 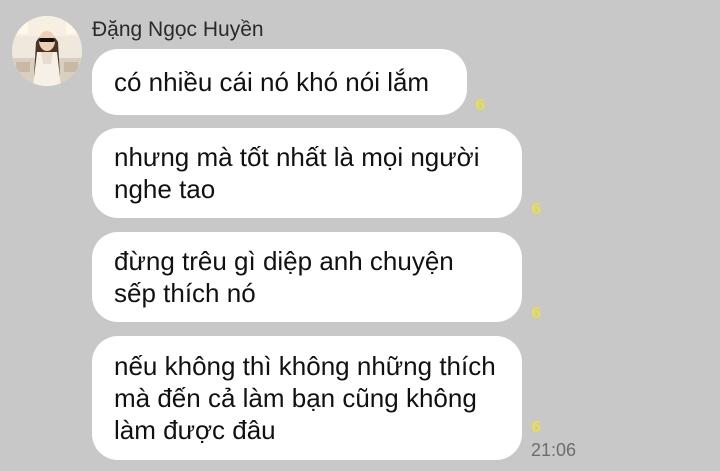 I want to click on message-text: nhưng mà tốt nhất là mọi người nghe tao, so click(x=297, y=173).